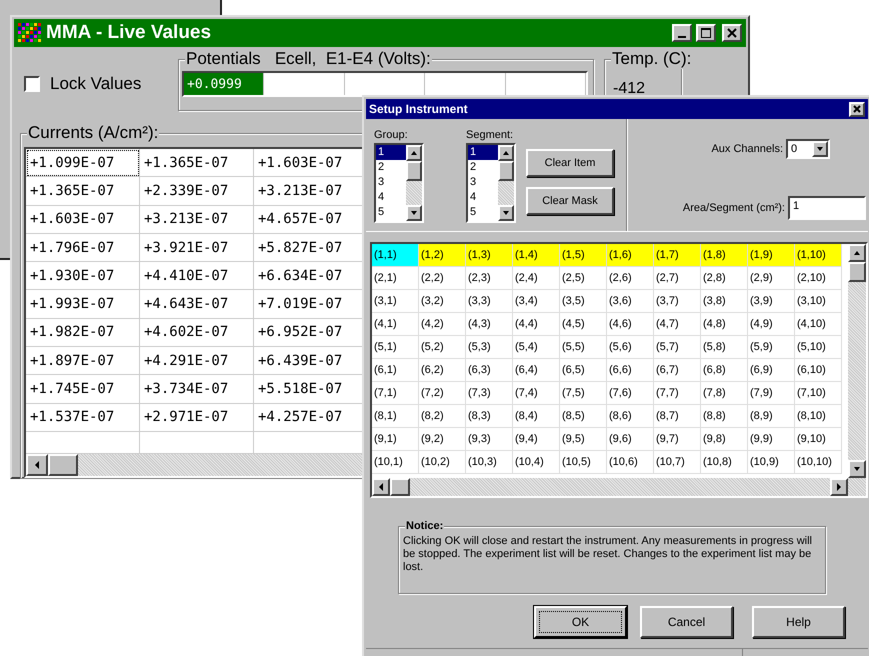 The width and height of the screenshot is (869, 656). Describe the element at coordinates (391, 167) in the screenshot. I see `list-item: 2` at that location.